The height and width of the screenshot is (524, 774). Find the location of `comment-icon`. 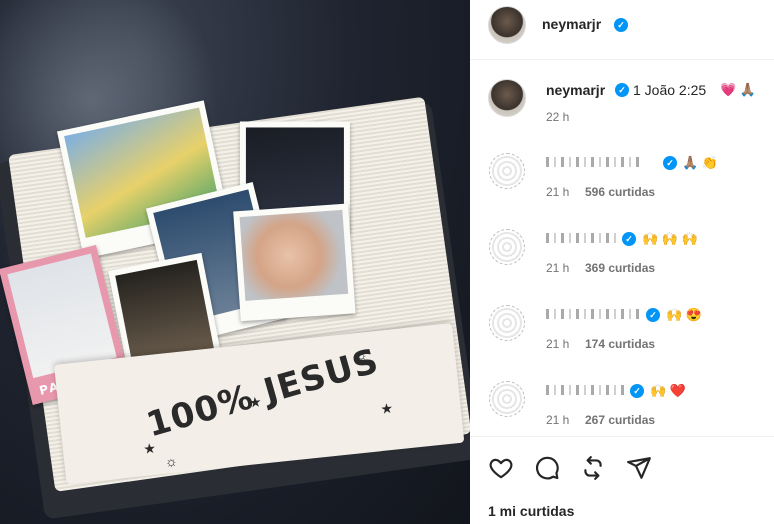

comment-icon is located at coordinates (547, 468).